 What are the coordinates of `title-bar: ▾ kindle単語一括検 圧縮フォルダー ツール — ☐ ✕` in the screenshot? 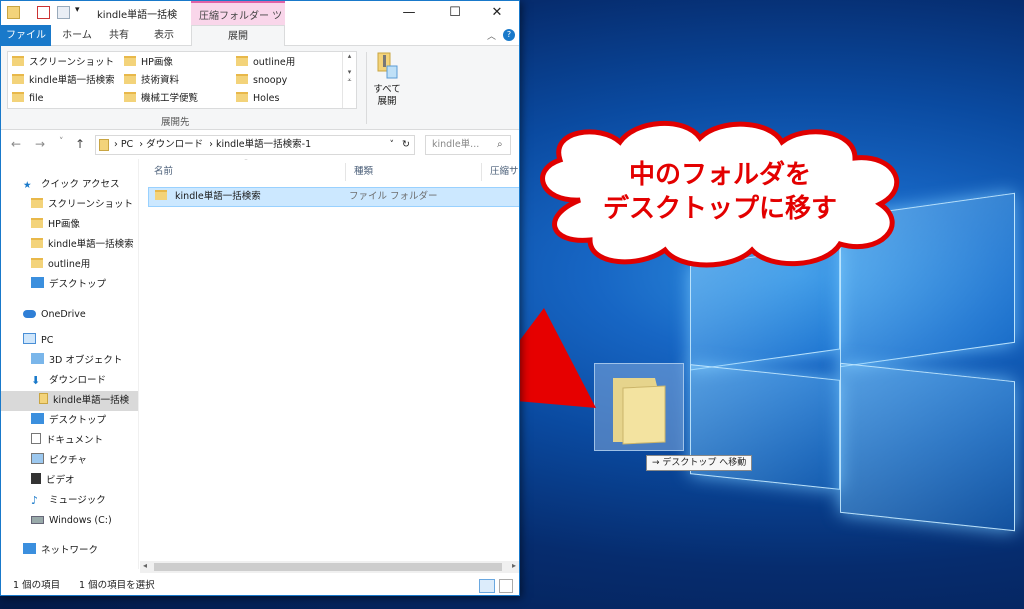 It's located at (260, 19).